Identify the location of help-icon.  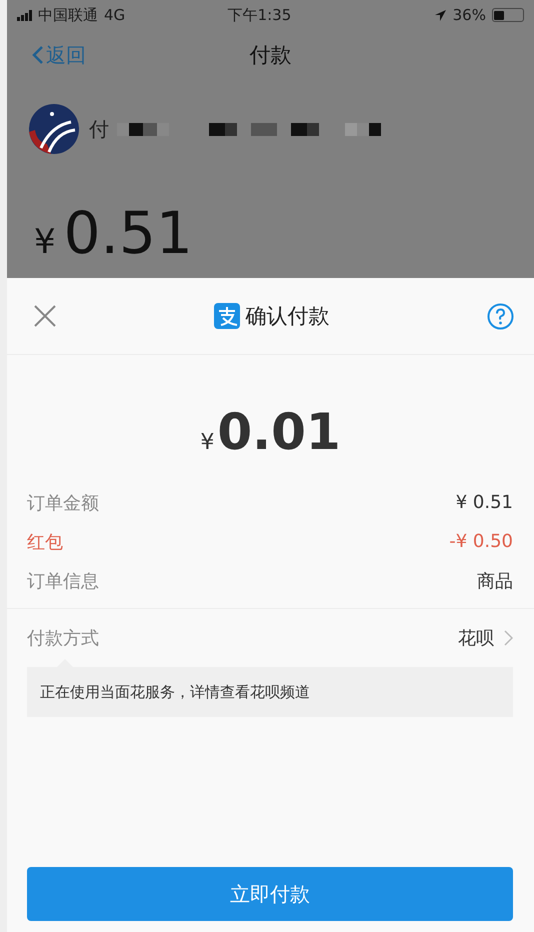
(500, 316).